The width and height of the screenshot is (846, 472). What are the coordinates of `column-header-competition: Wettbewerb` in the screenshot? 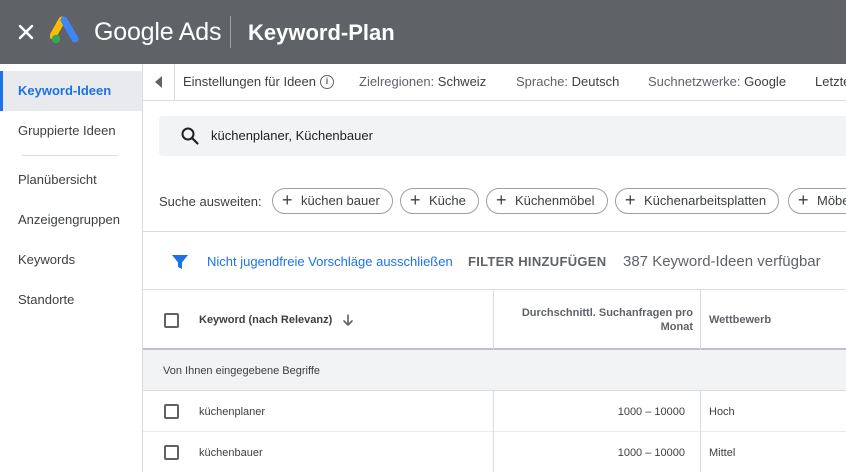 It's located at (740, 320).